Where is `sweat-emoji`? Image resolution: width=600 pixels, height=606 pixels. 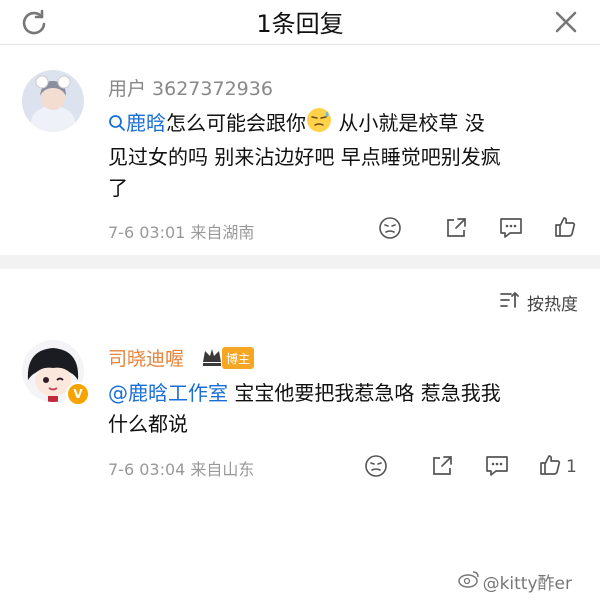
sweat-emoji is located at coordinates (319, 124).